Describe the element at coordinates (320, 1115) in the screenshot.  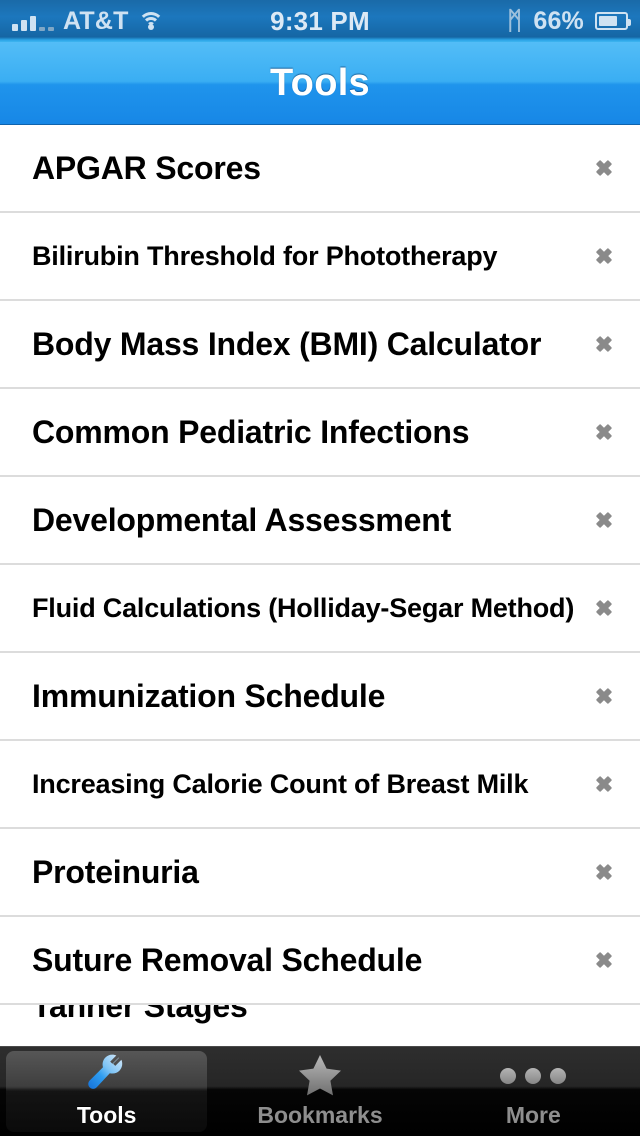
I see `tab-label: Bookmarks` at that location.